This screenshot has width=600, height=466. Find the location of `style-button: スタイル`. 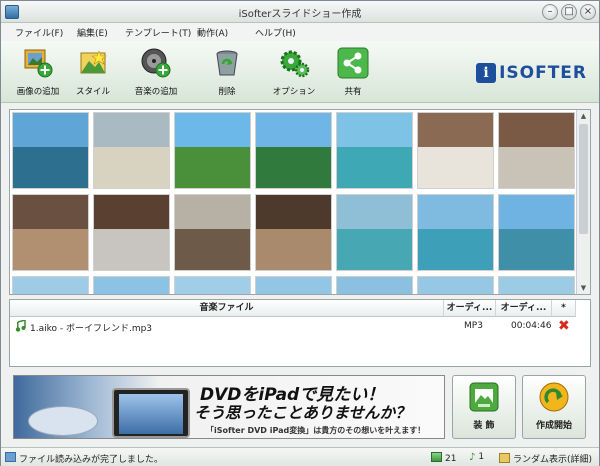

style-button: スタイル is located at coordinates (93, 72).